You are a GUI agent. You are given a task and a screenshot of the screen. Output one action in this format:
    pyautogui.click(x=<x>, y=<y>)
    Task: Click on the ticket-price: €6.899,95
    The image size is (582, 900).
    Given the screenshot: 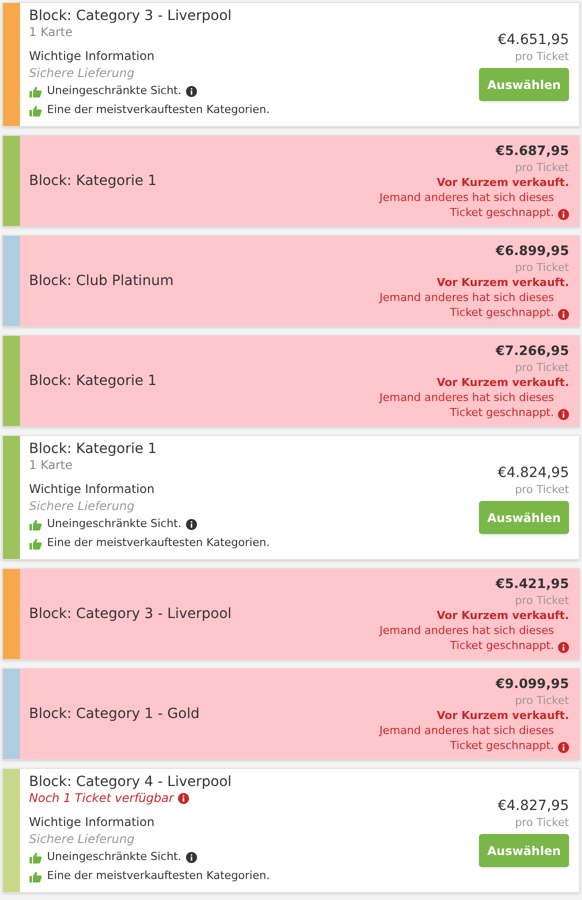 What is the action you would take?
    pyautogui.click(x=532, y=251)
    